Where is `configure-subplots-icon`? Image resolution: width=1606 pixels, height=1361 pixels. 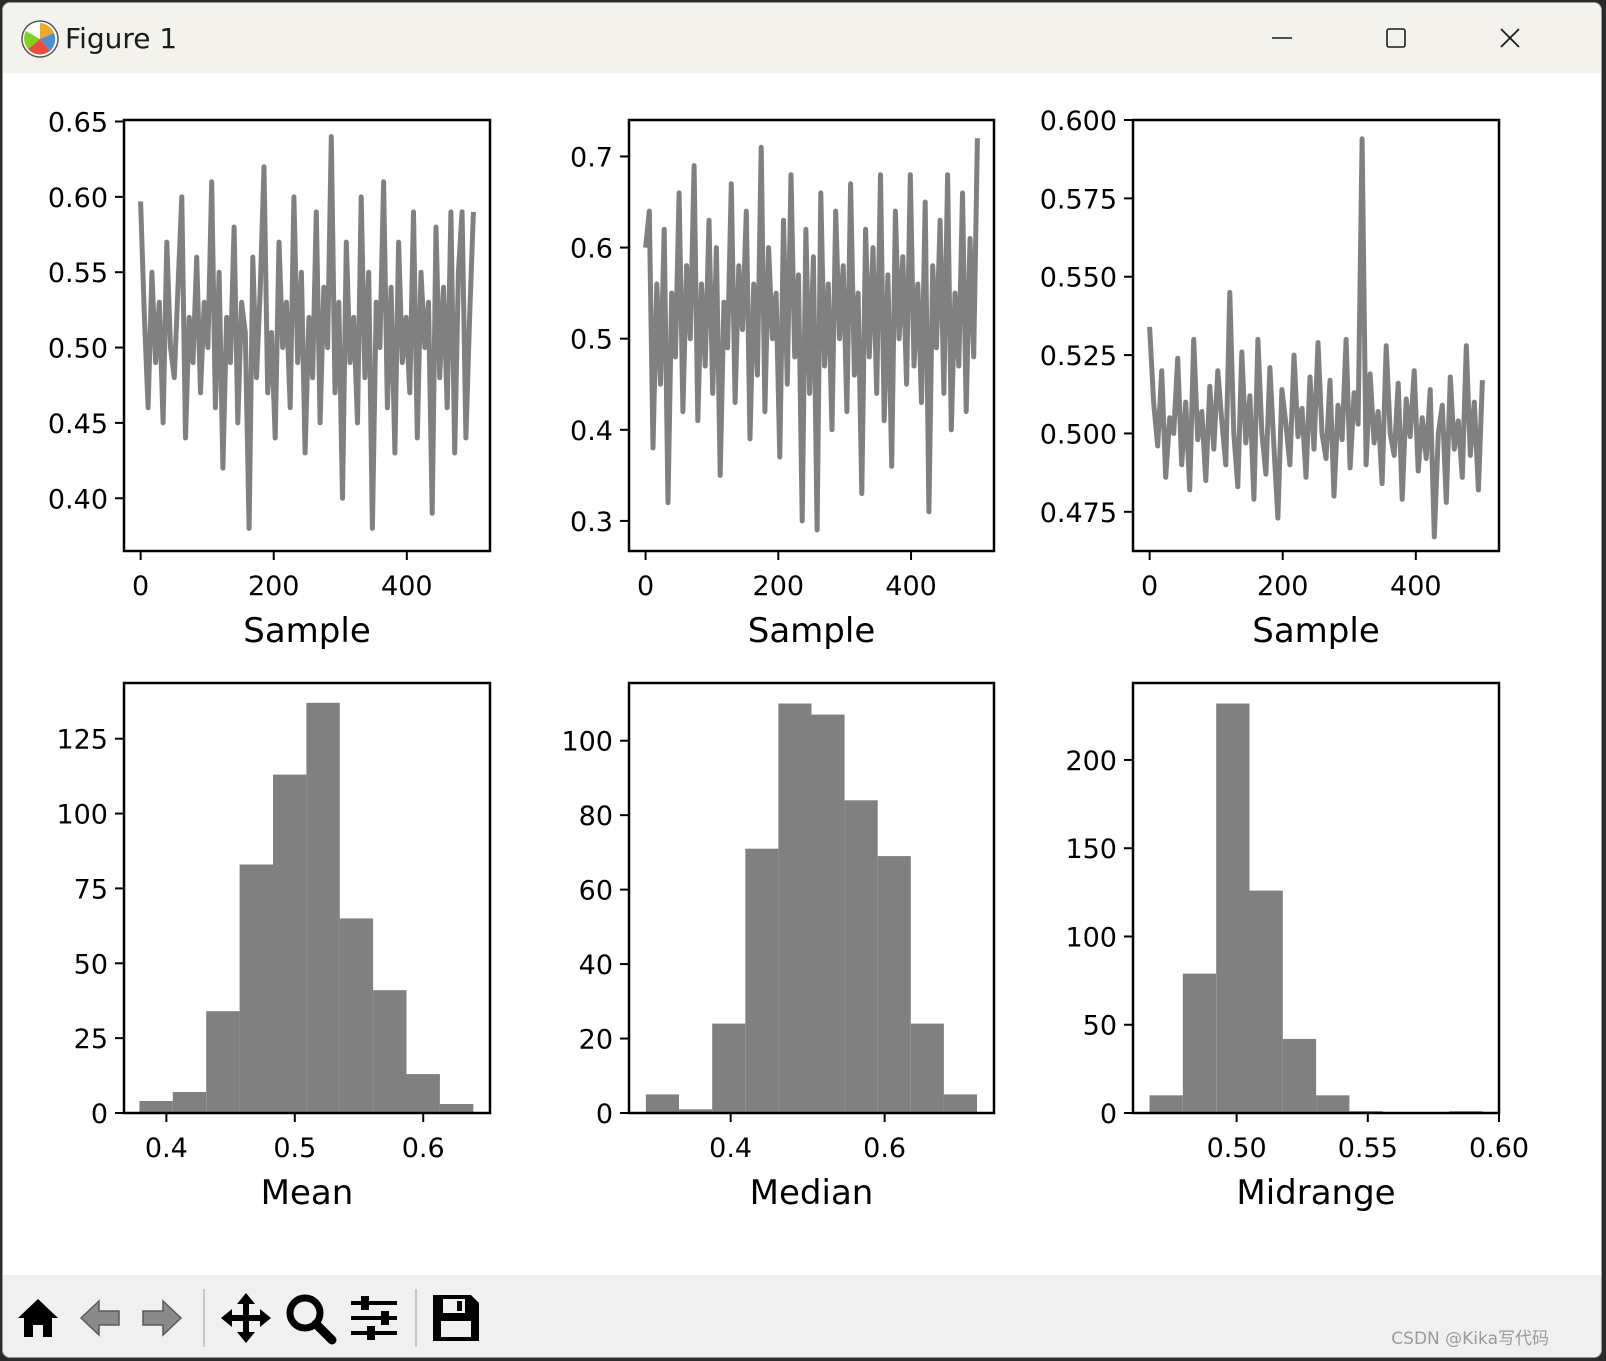
configure-subplots-icon is located at coordinates (374, 1318).